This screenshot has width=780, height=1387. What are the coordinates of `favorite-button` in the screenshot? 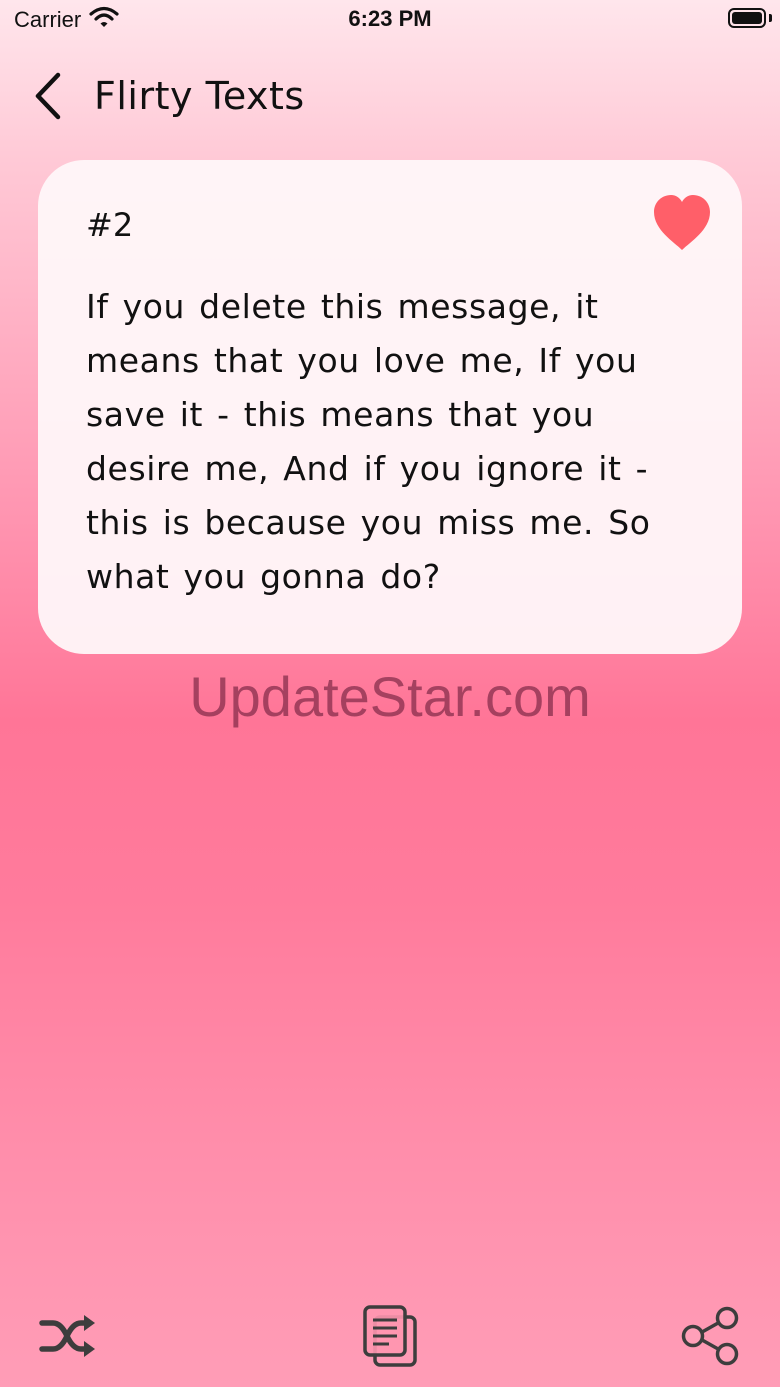 It's located at (682, 223).